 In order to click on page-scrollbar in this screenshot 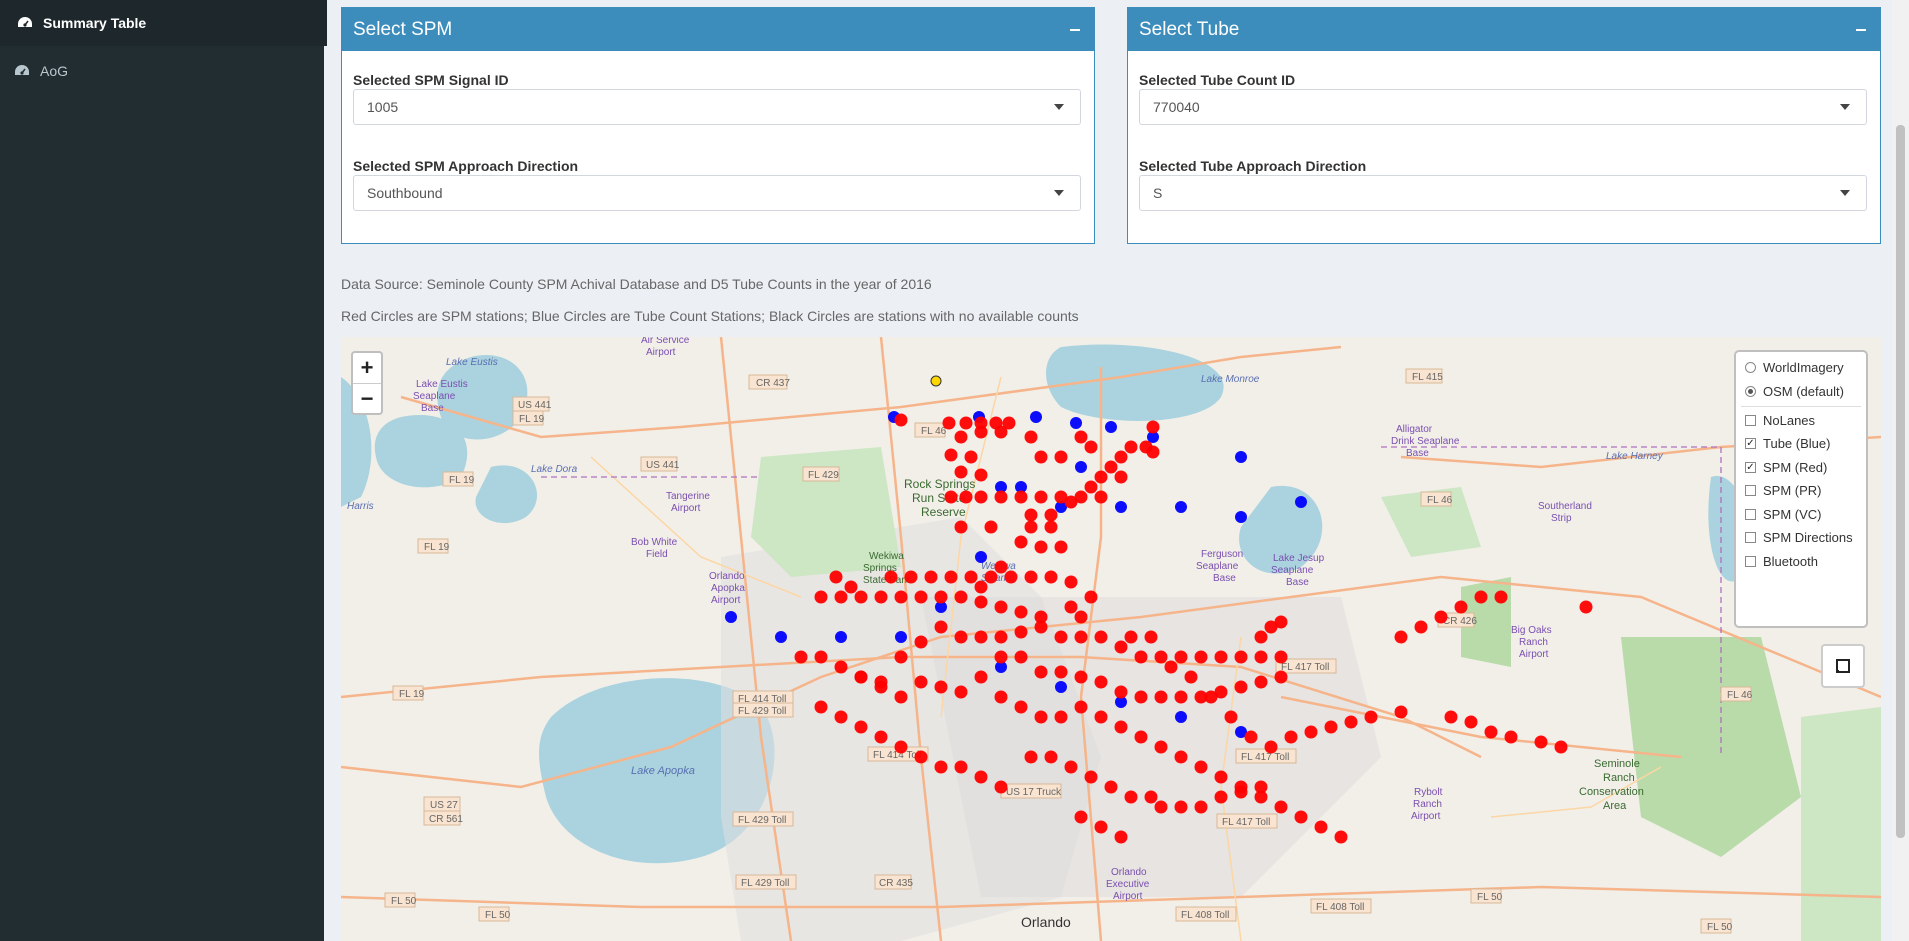, I will do `click(1900, 470)`.